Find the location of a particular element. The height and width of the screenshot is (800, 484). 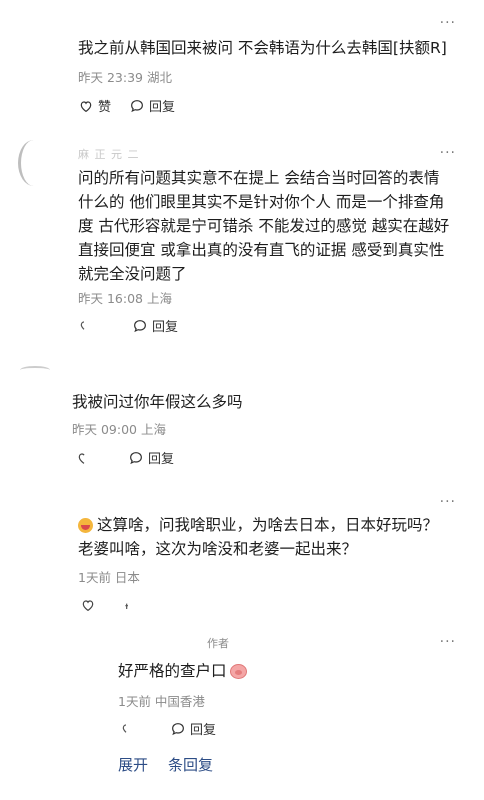

comment-meta: 昨天 16:08 上海 is located at coordinates (125, 298).